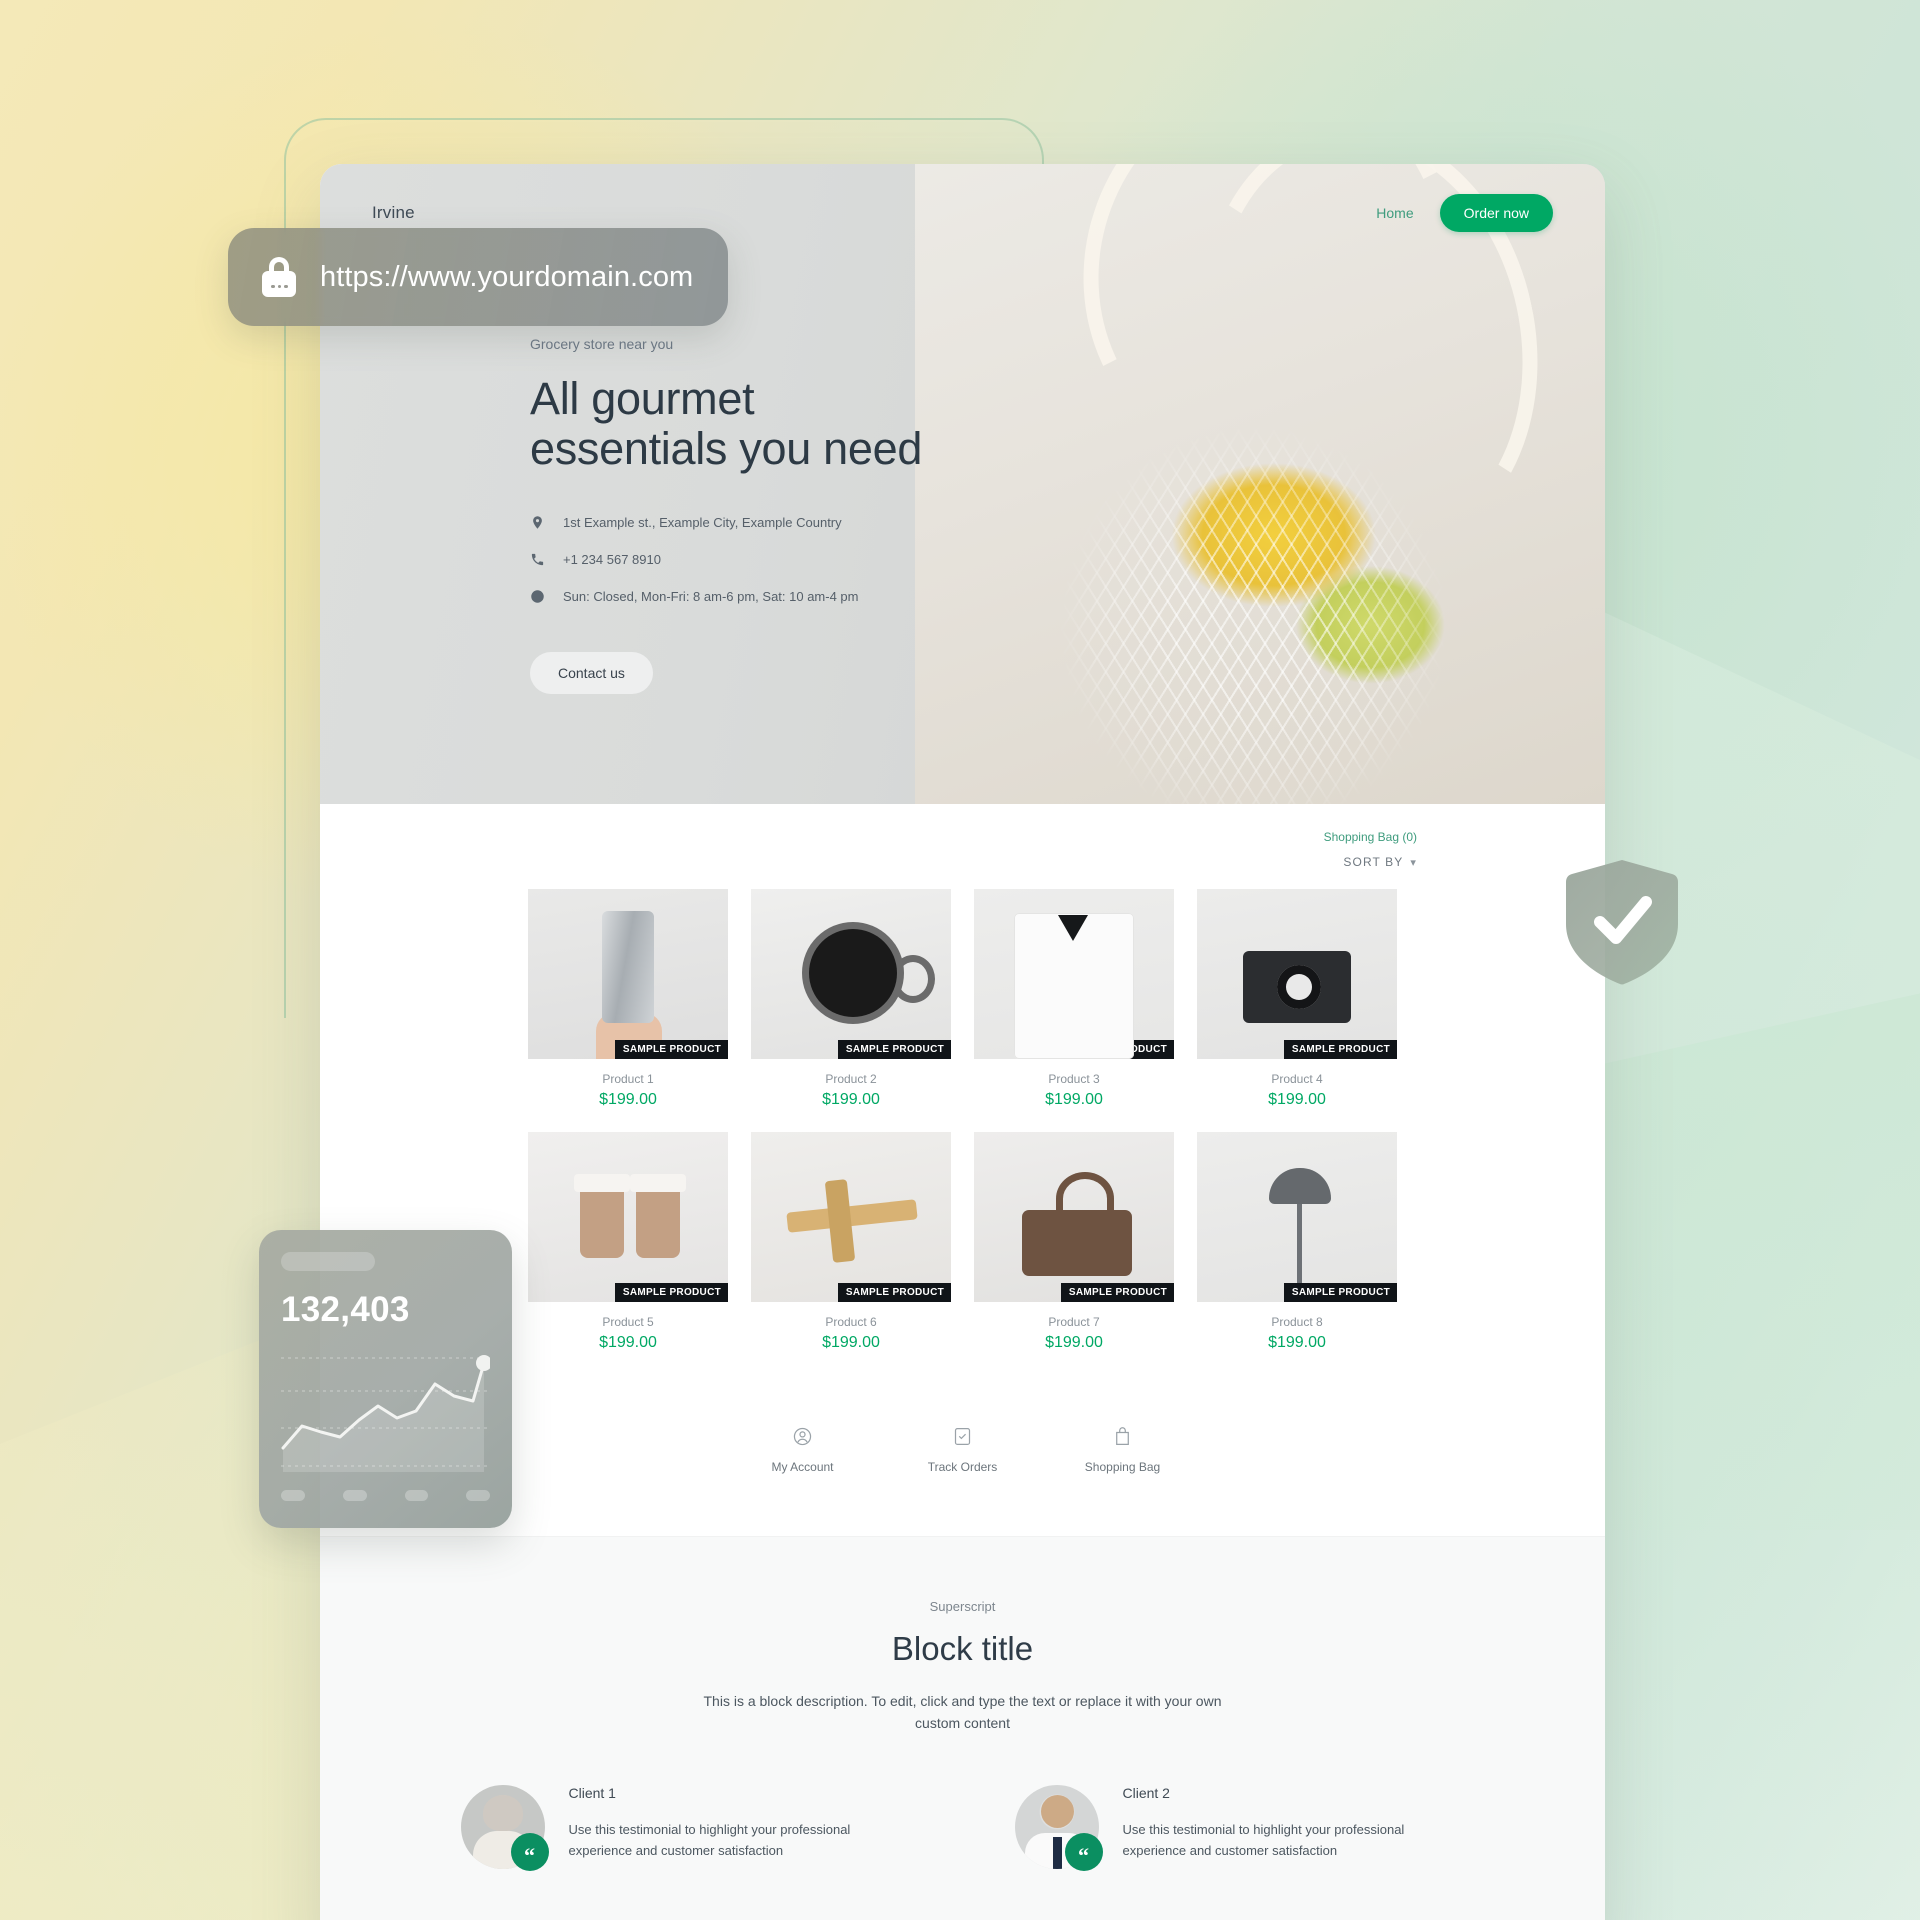 This screenshot has height=1920, width=1920. I want to click on site-header: Irvine Home Order now, so click(962, 198).